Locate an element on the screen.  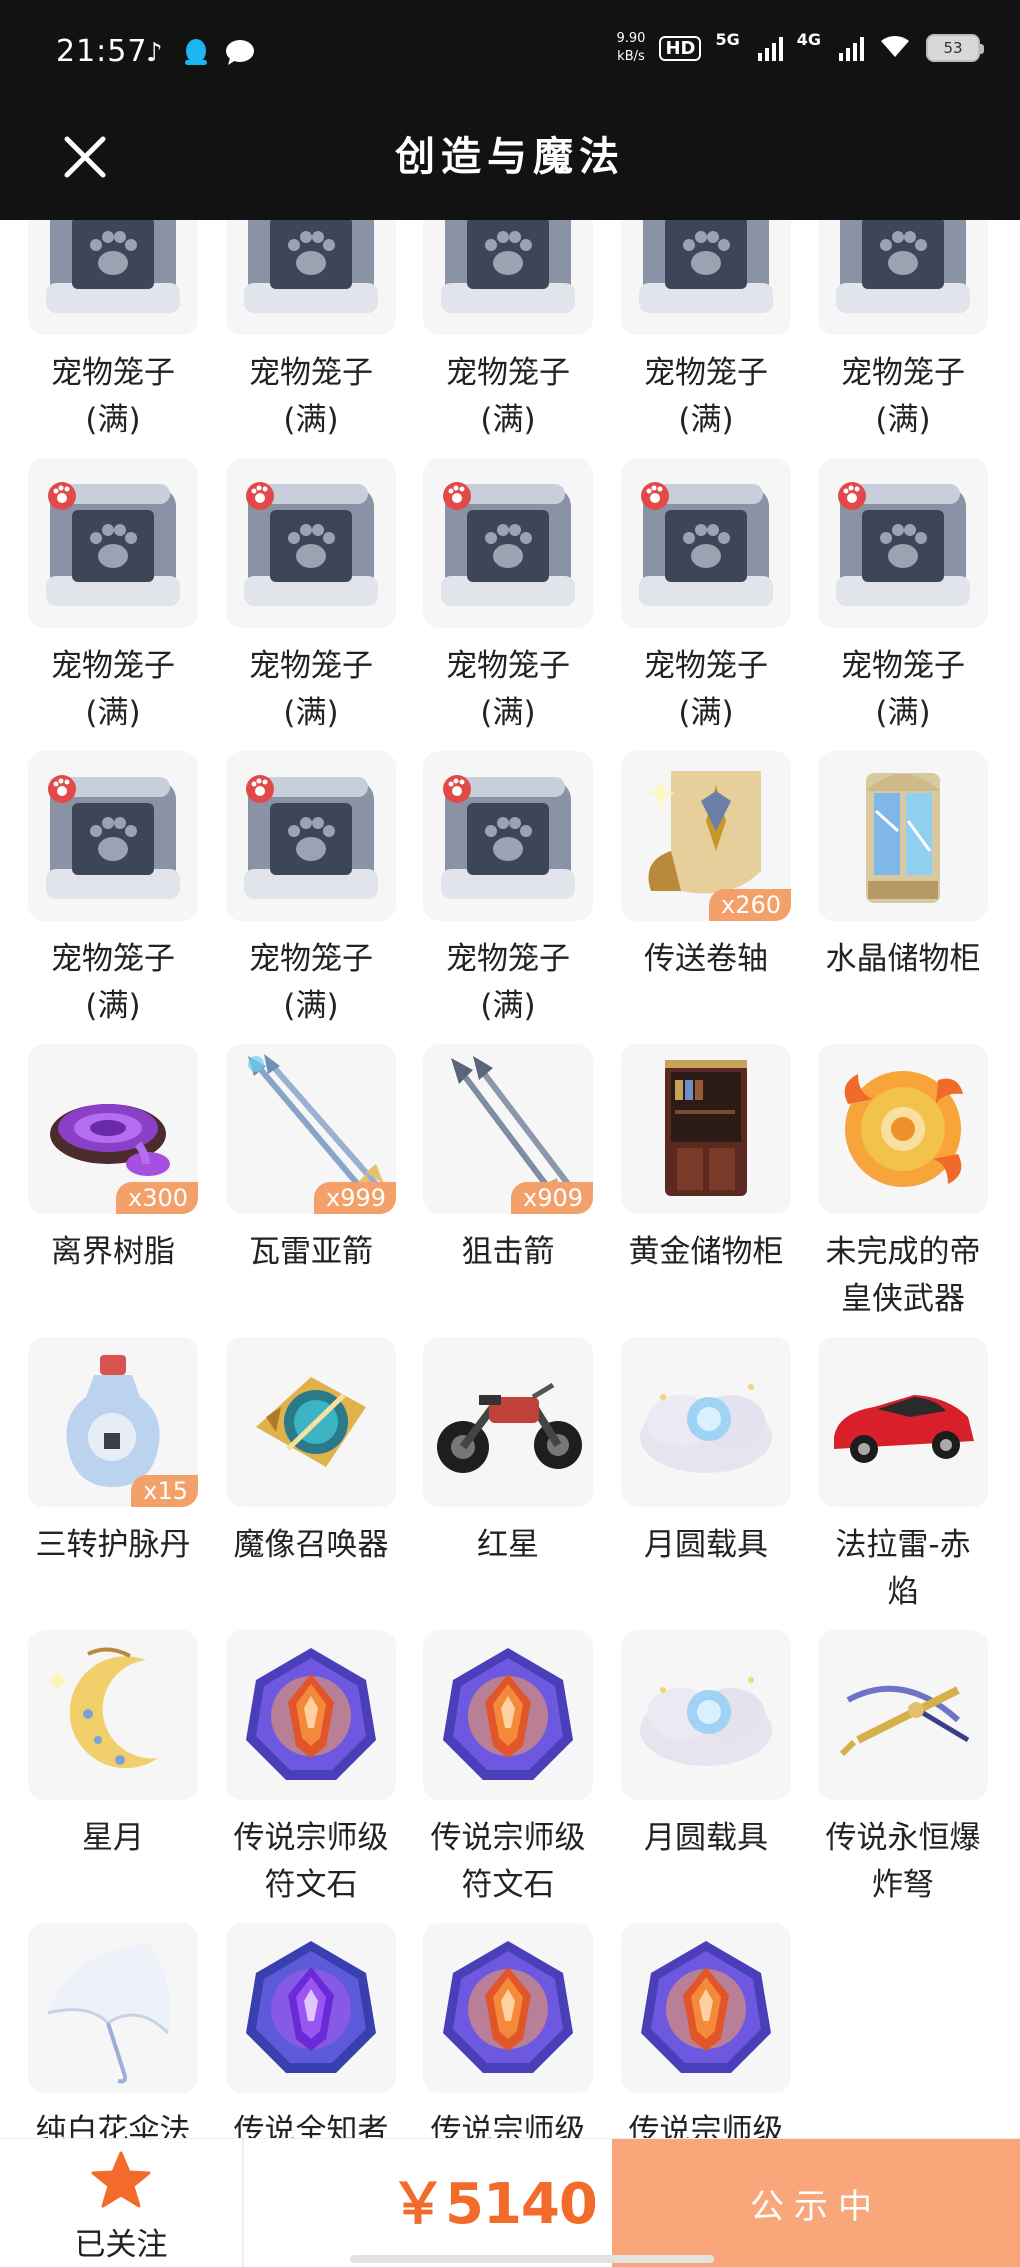
status-bar: 21:57 ♪ 9.90 kB/s HD 5G 4G 53 is located at coordinates (510, 55).